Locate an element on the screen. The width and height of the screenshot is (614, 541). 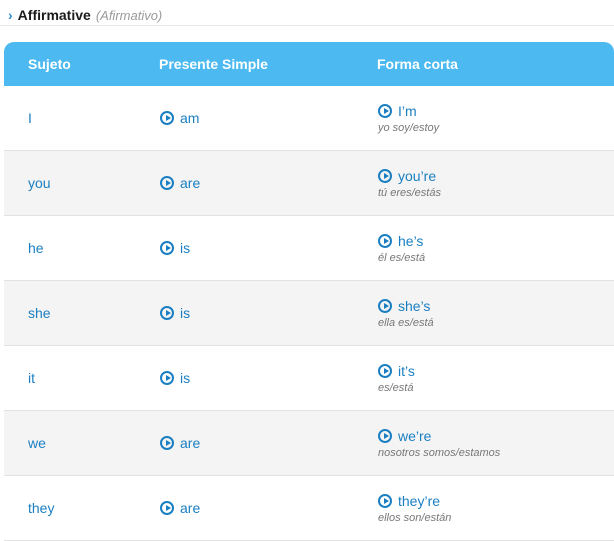
subject-text: he is located at coordinates (36, 248).